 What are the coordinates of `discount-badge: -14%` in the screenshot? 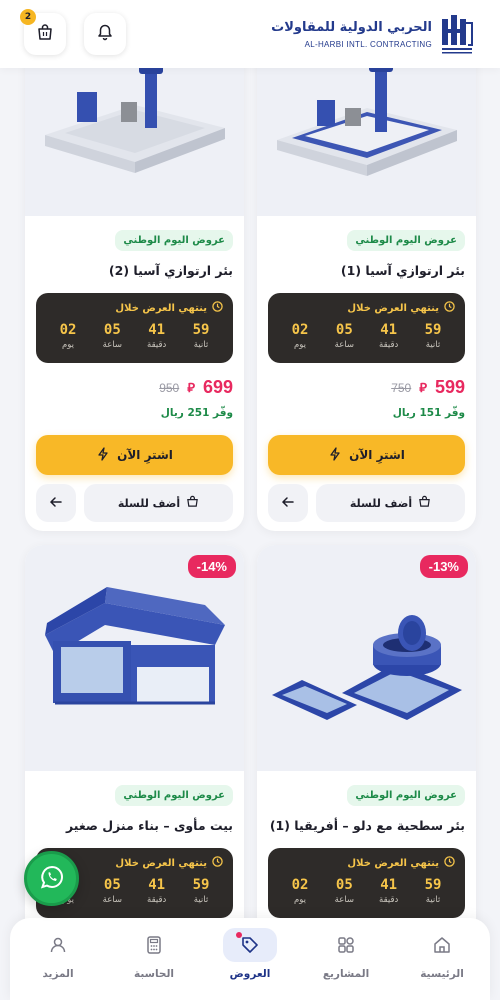 It's located at (211, 566).